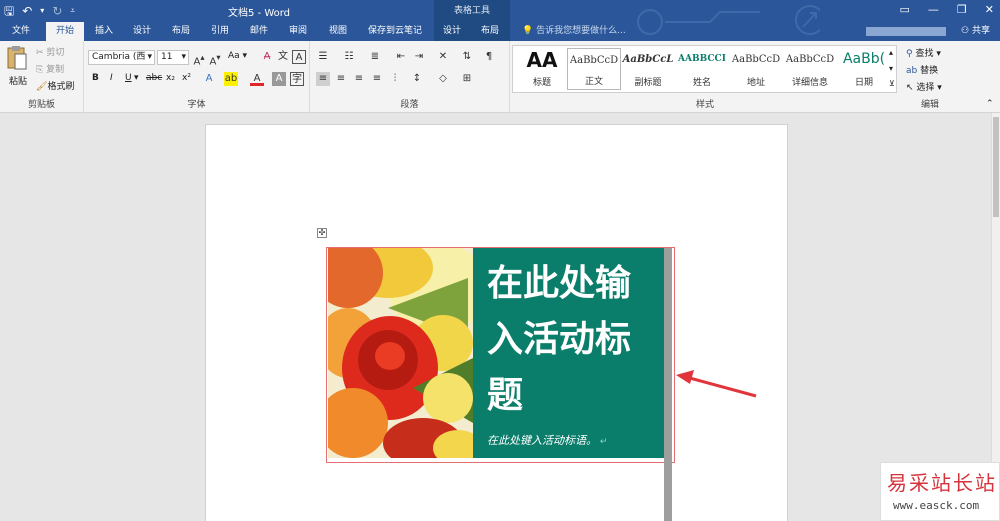 This screenshot has width=1000, height=521. I want to click on event-heading-line-2: 入活动标, so click(559, 340).